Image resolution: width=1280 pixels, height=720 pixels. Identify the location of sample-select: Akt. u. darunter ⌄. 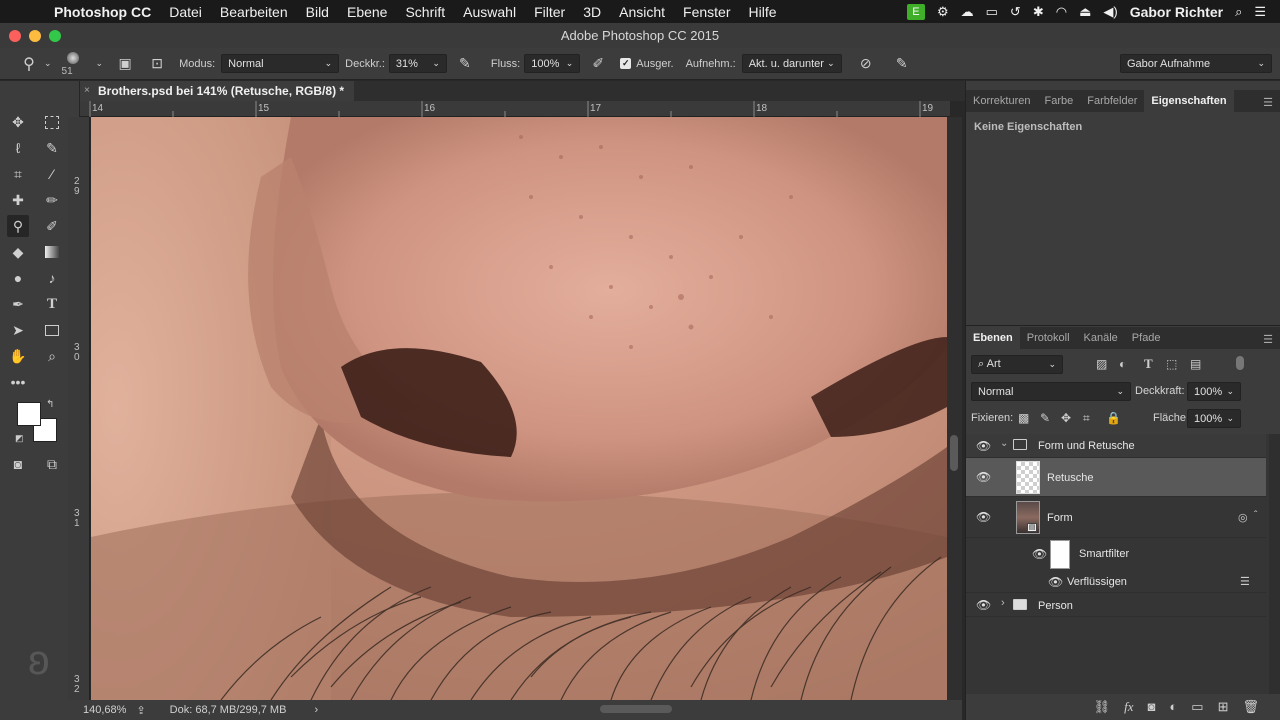
(791, 63).